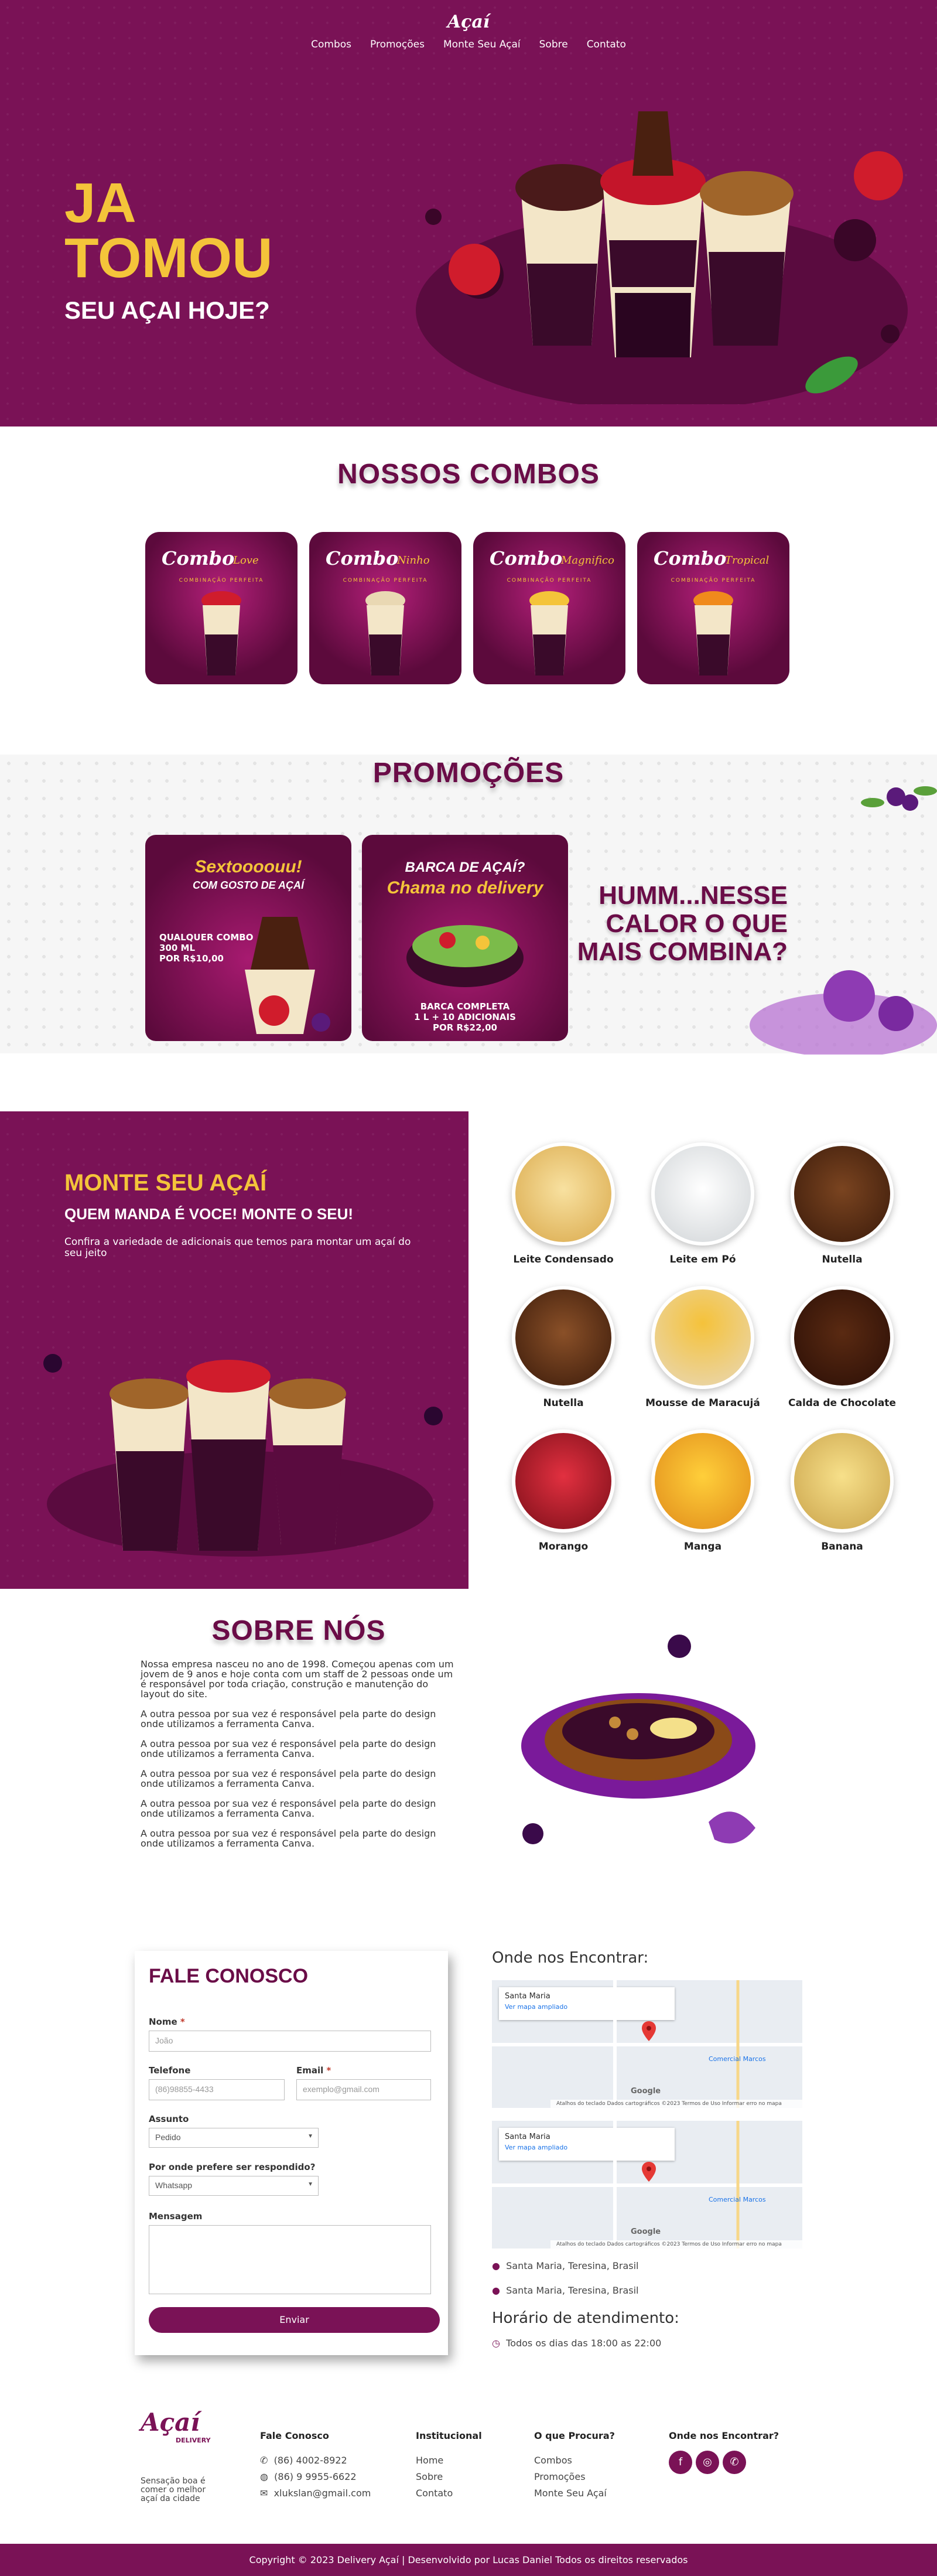 Image resolution: width=937 pixels, height=2576 pixels. What do you see at coordinates (899, 798) in the screenshot?
I see `acai-branch-decoration` at bounding box center [899, 798].